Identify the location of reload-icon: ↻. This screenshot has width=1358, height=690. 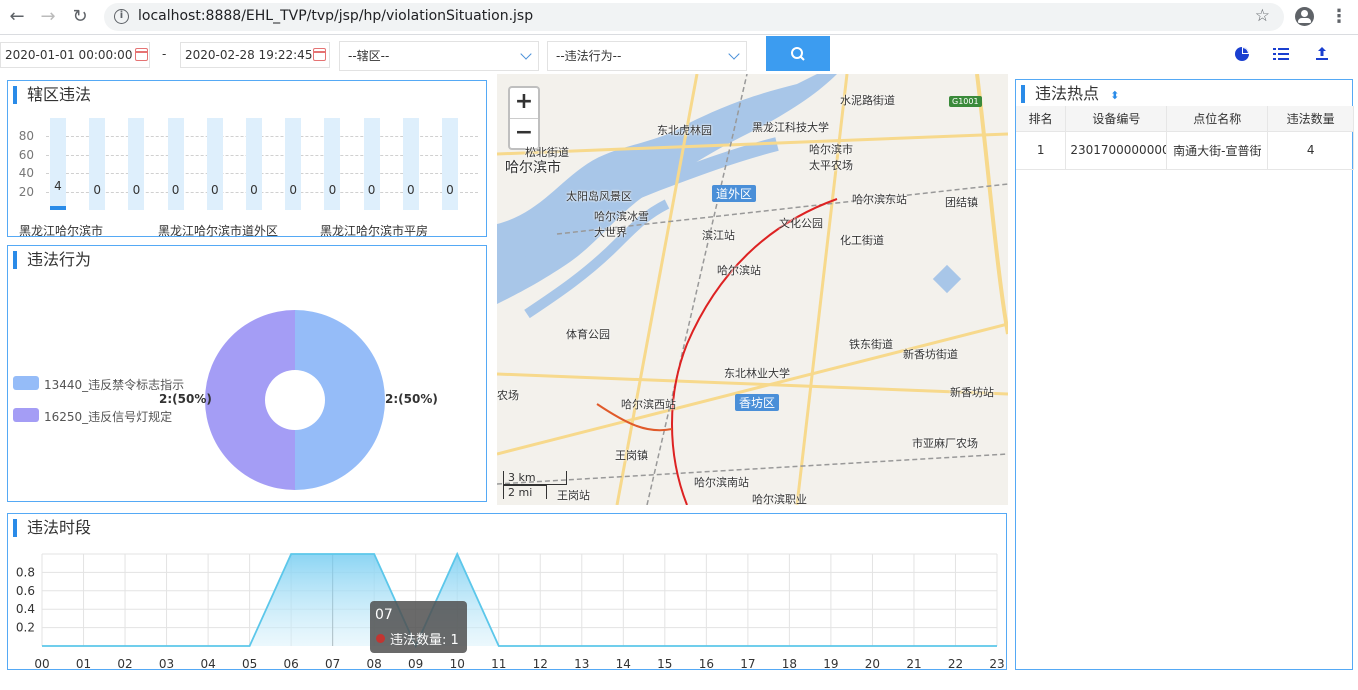
(80, 17).